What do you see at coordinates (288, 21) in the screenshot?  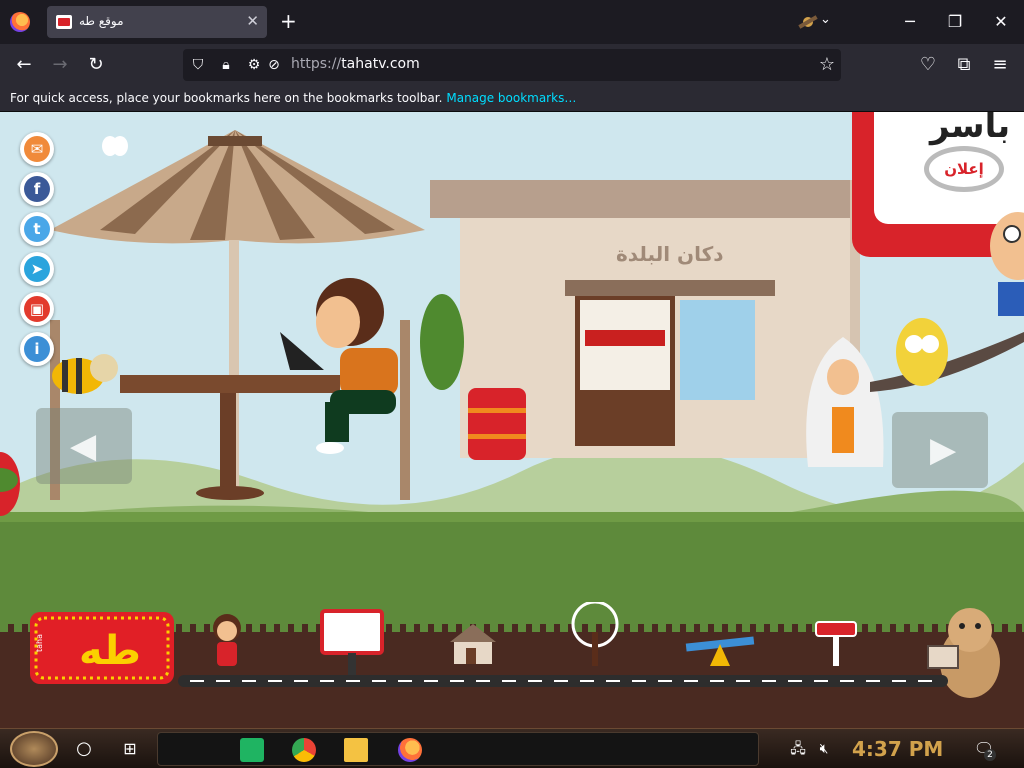 I see `new-tab-button: +` at bounding box center [288, 21].